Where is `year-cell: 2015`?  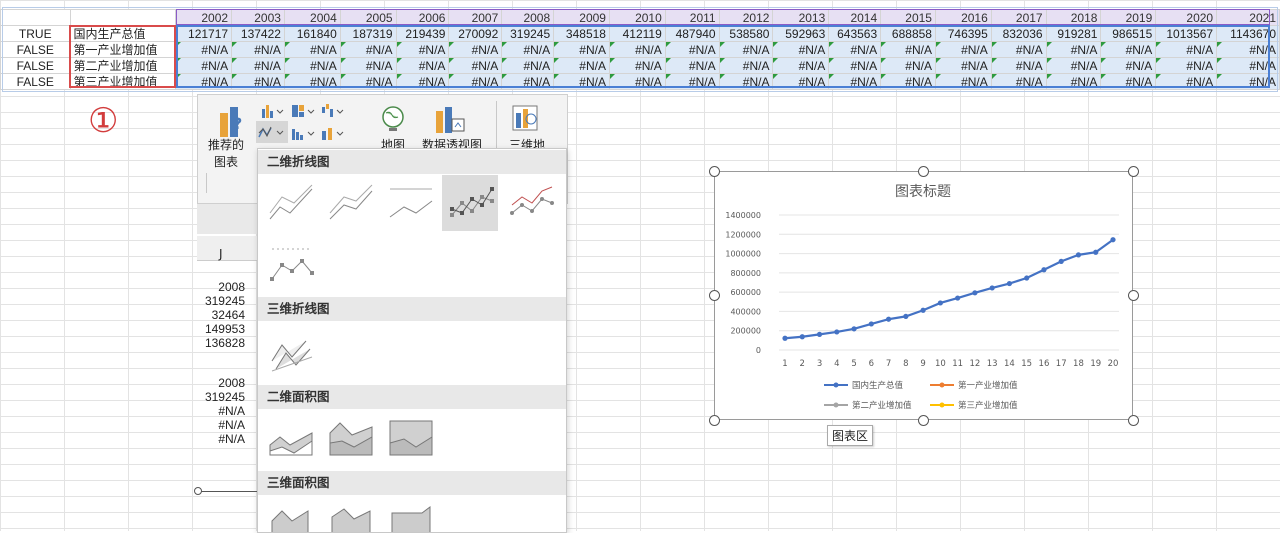 year-cell: 2015 is located at coordinates (908, 17).